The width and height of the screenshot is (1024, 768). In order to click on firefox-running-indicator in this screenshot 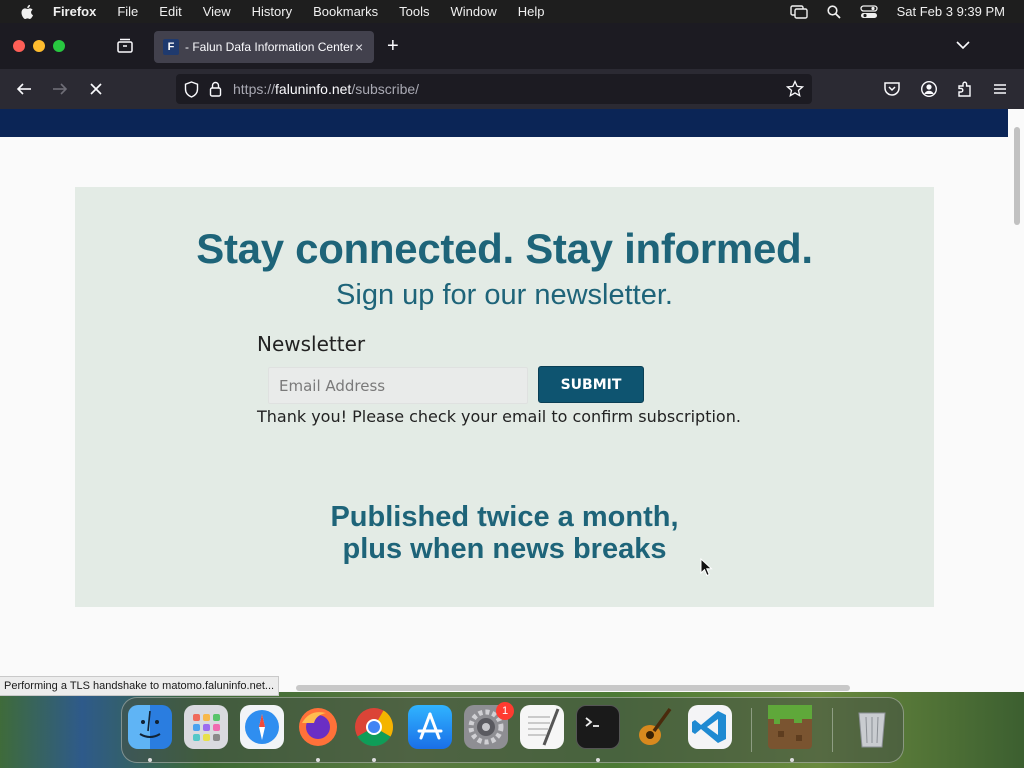, I will do `click(318, 760)`.